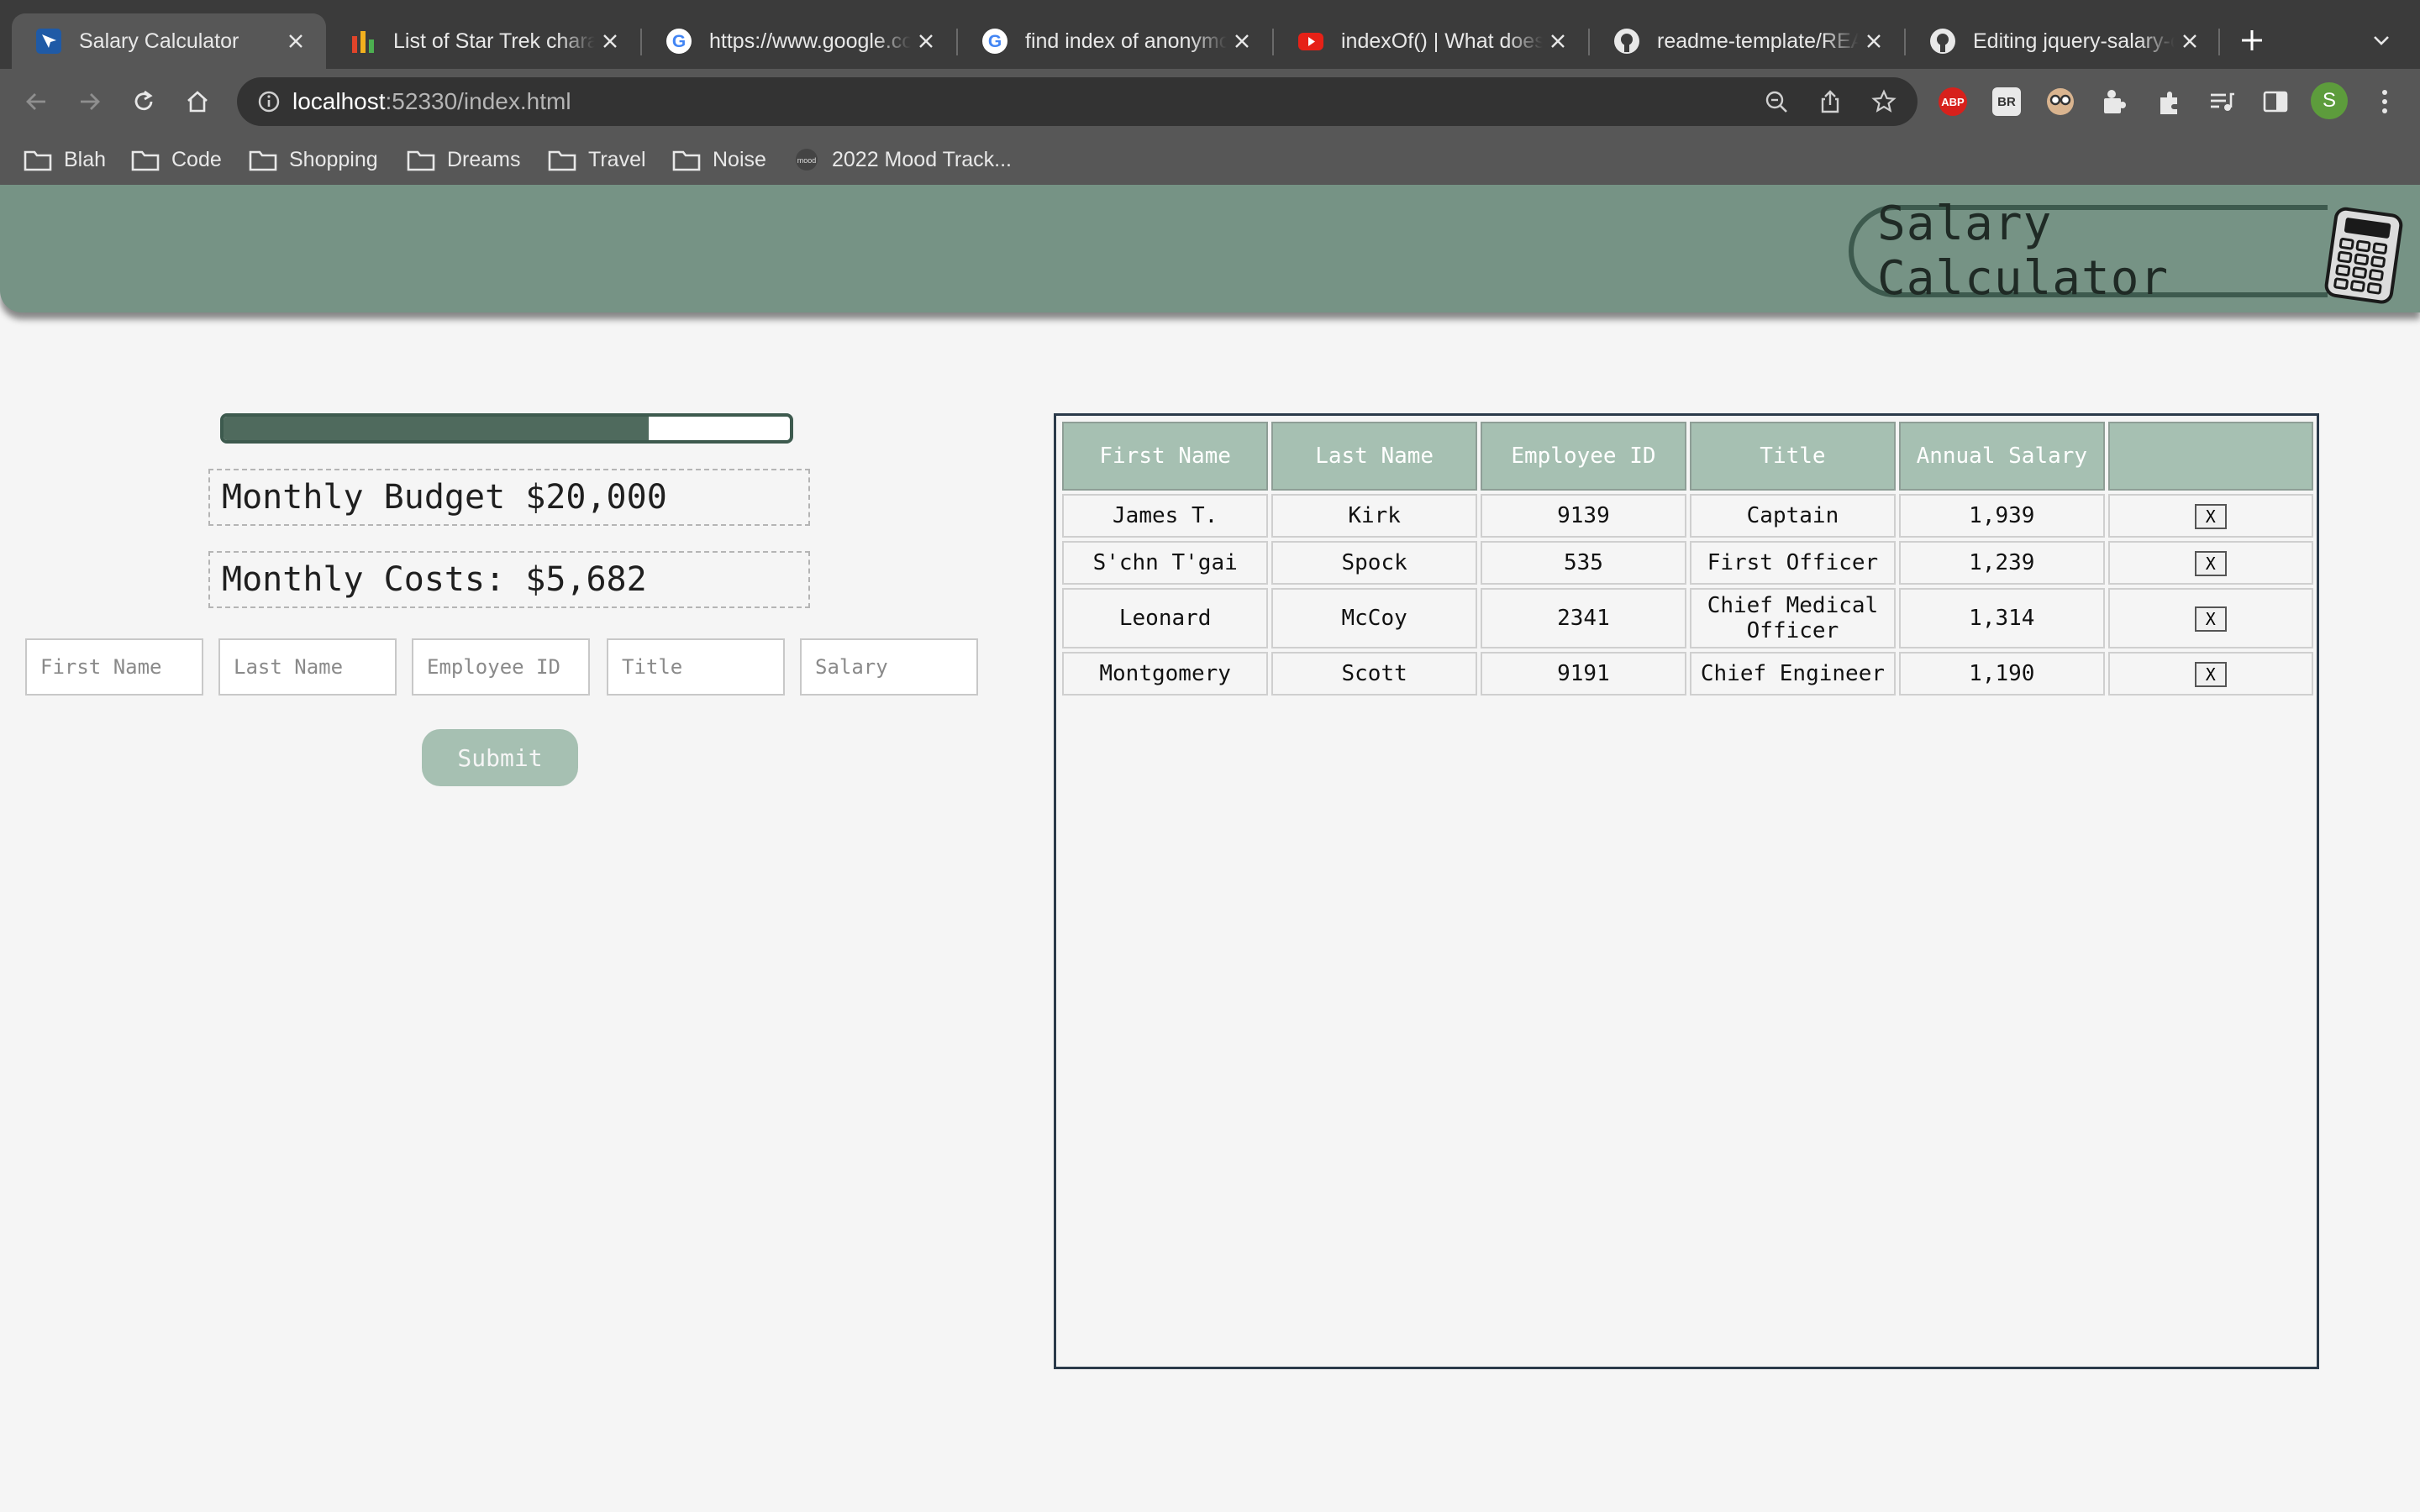 Image resolution: width=2420 pixels, height=1512 pixels. I want to click on tab-search-button, so click(2381, 40).